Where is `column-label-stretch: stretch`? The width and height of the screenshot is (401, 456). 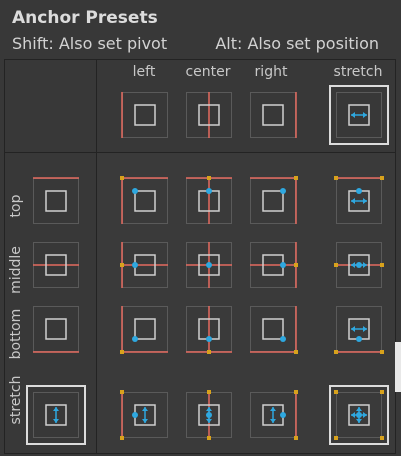 column-label-stretch: stretch is located at coordinates (358, 72).